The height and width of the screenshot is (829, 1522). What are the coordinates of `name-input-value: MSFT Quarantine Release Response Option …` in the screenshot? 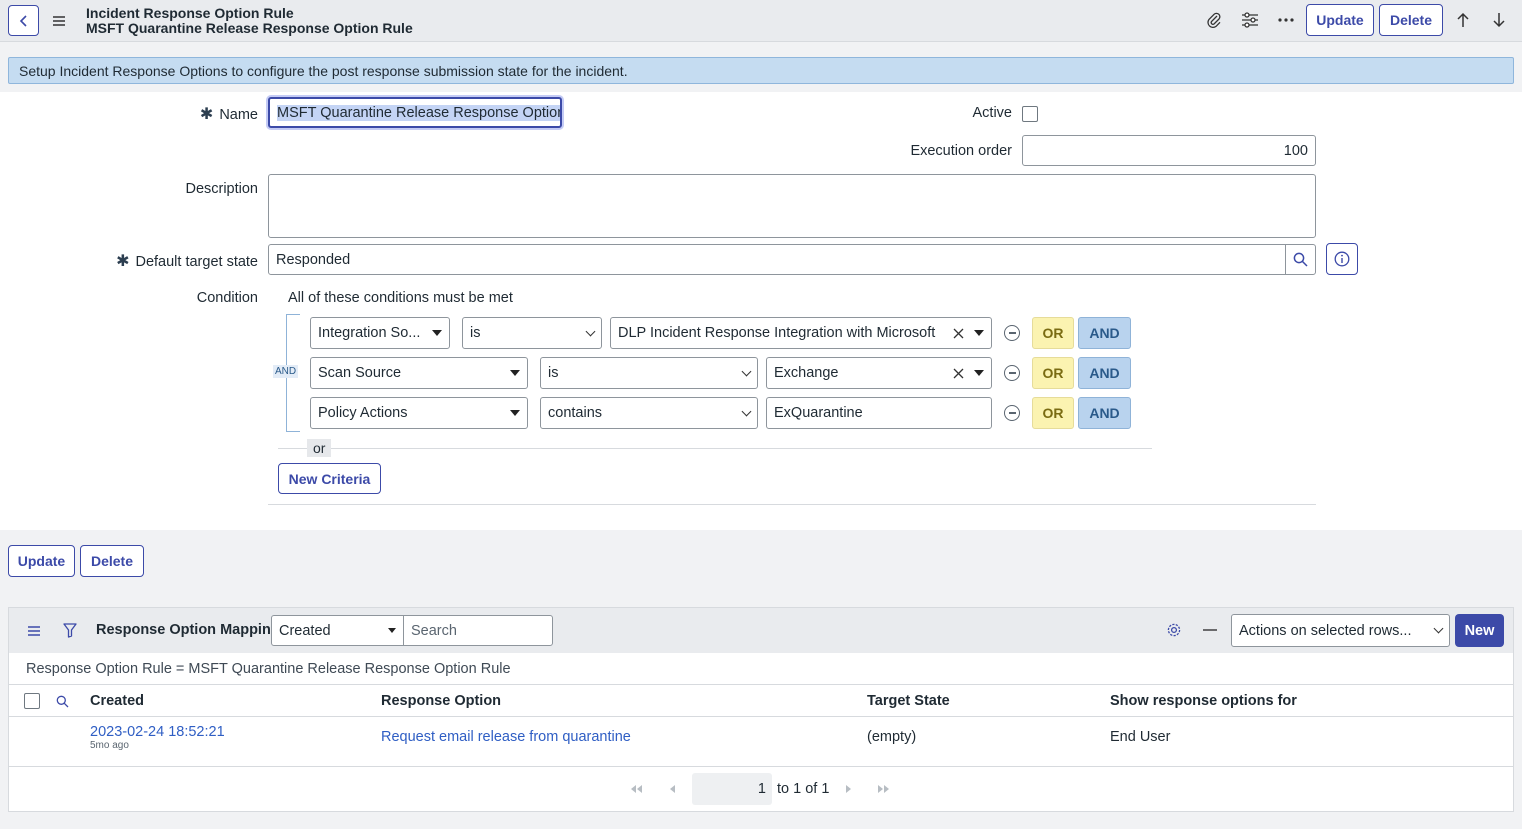 It's located at (418, 112).